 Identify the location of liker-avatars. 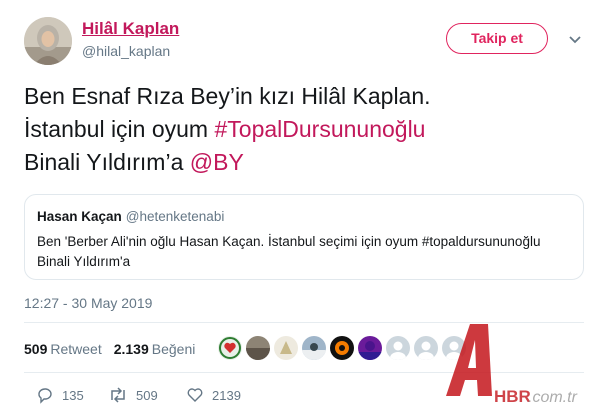
(342, 348).